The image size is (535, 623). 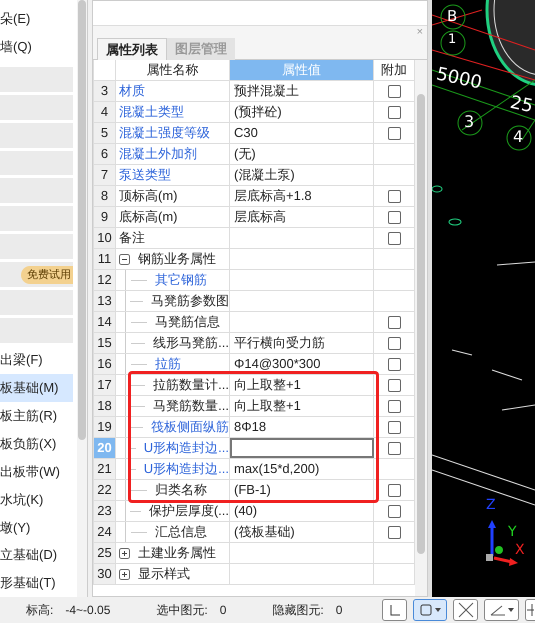 What do you see at coordinates (36, 444) in the screenshot?
I see `sidebar-item: 板负筋(X)` at bounding box center [36, 444].